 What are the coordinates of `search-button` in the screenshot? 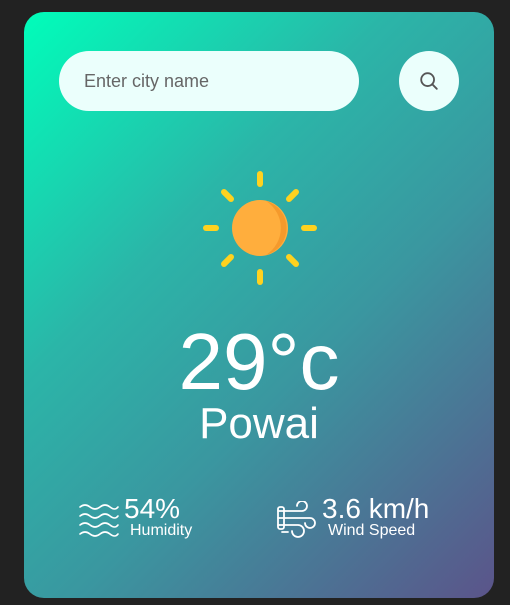 It's located at (429, 81).